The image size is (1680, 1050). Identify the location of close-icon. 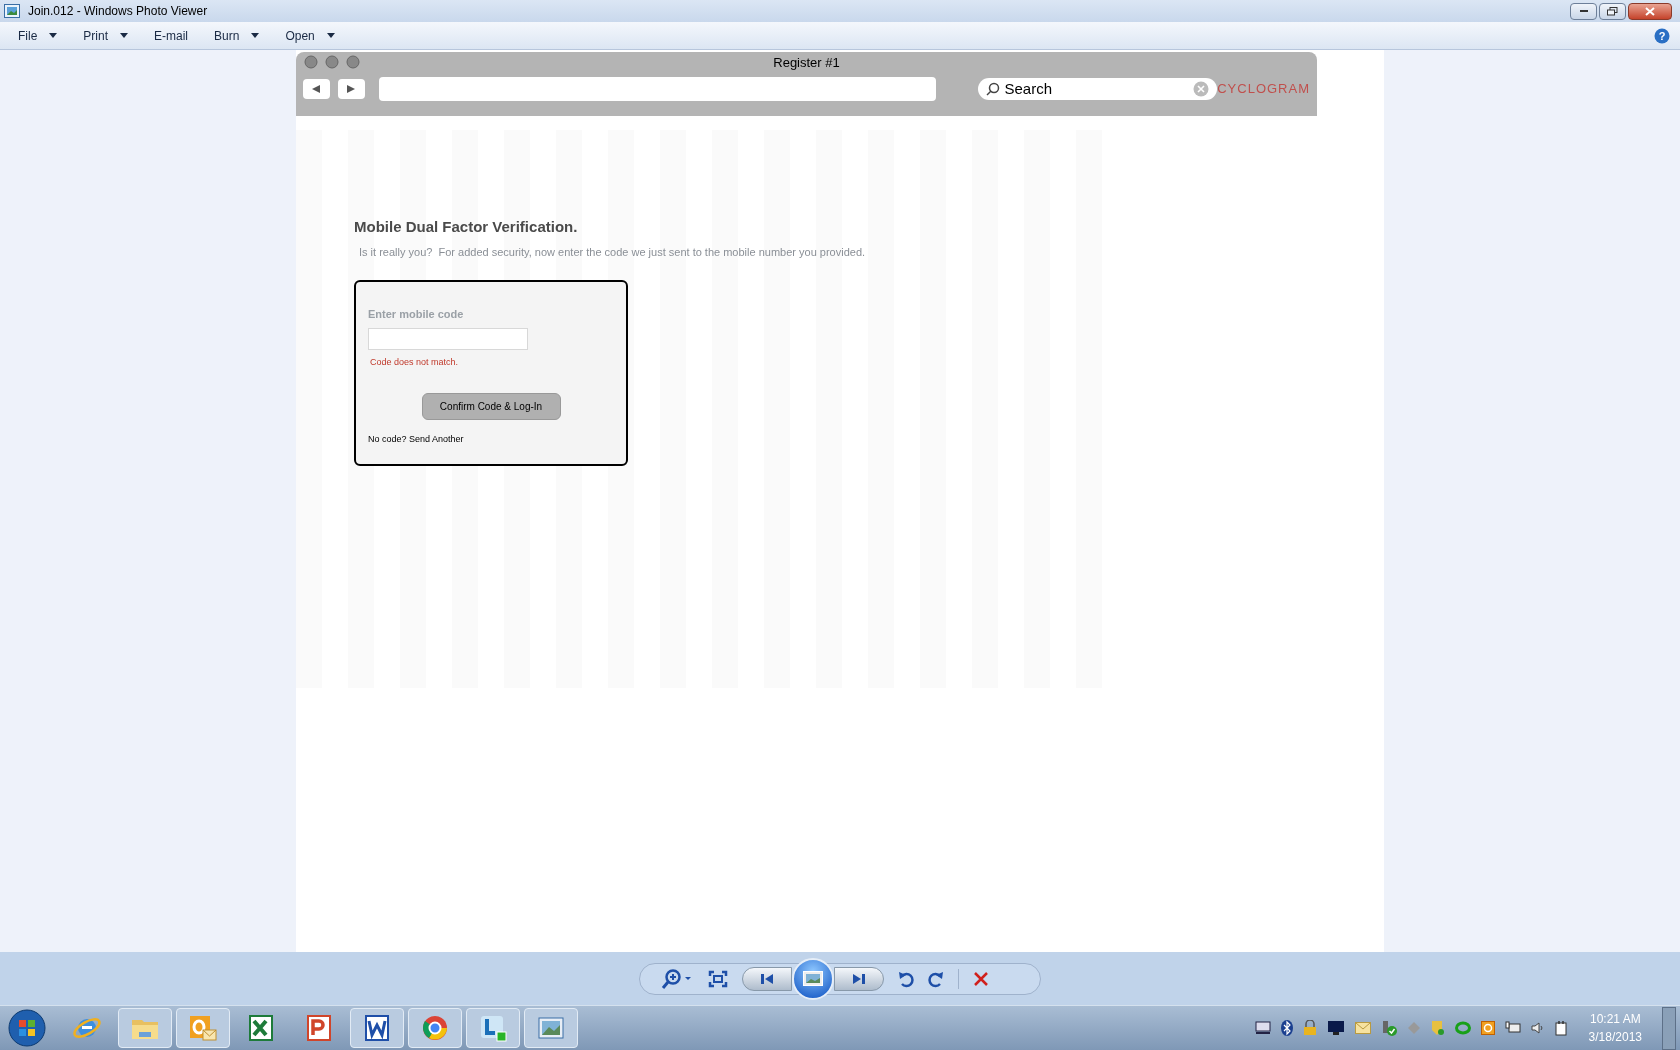
(1650, 11).